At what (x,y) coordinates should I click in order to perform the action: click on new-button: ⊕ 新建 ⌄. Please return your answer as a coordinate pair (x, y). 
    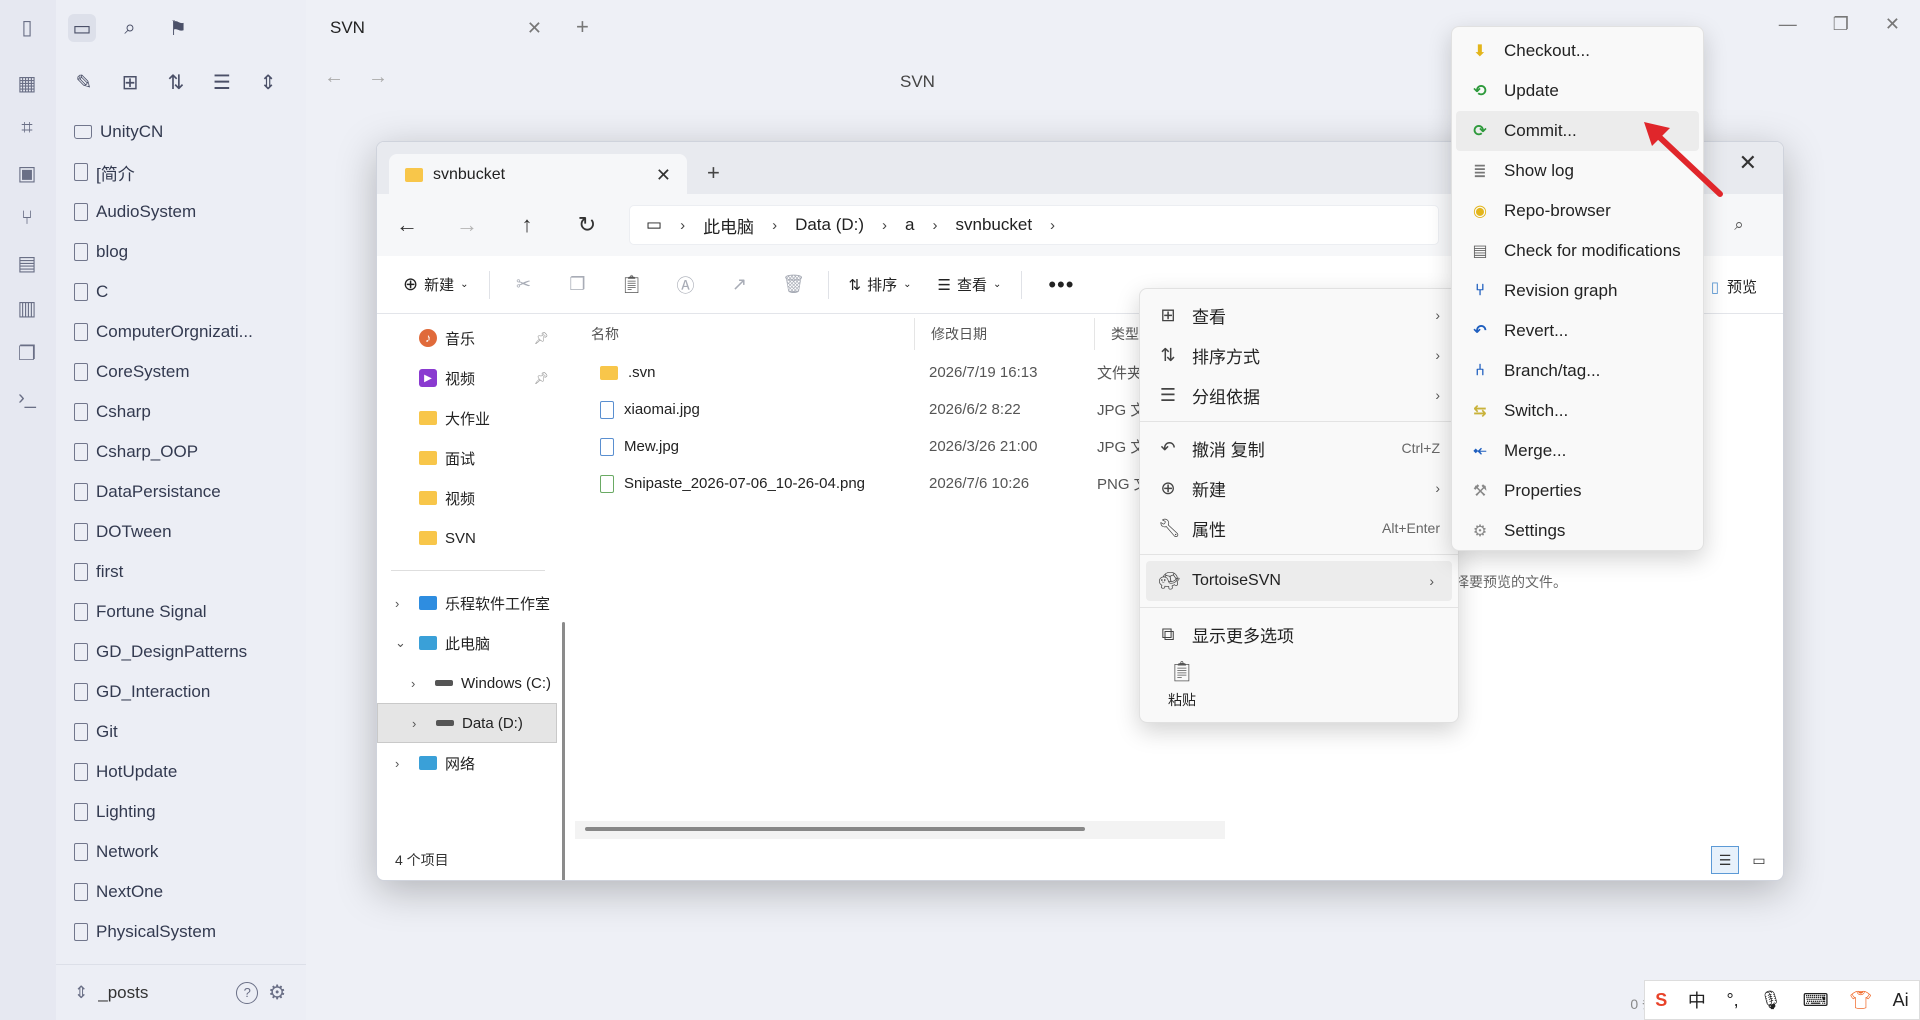
    Looking at the image, I should click on (436, 285).